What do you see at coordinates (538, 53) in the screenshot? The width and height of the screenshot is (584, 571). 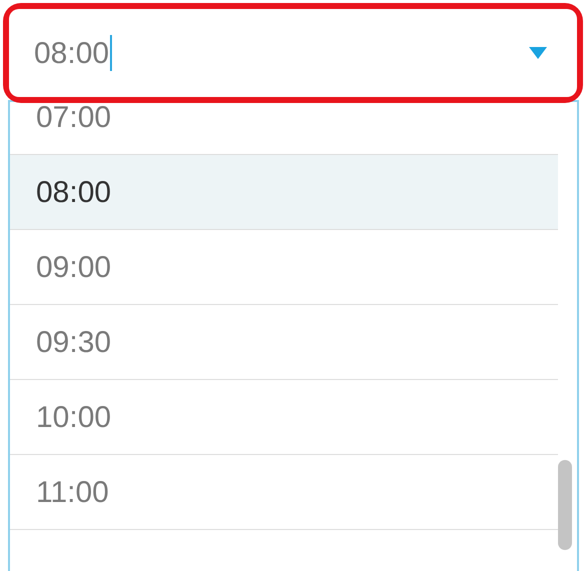 I see `dropdown-arrow-icon` at bounding box center [538, 53].